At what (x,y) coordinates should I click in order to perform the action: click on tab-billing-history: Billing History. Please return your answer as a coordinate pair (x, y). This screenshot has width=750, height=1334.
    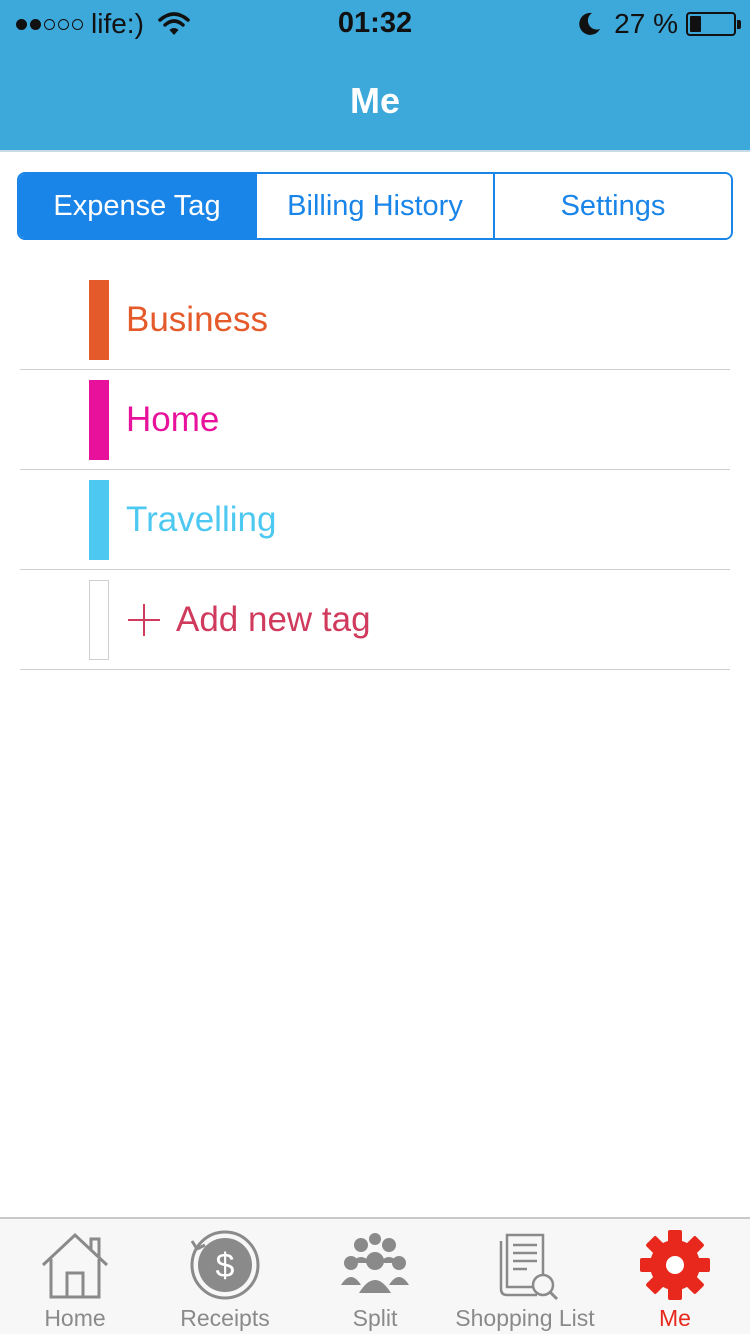
    Looking at the image, I should click on (374, 206).